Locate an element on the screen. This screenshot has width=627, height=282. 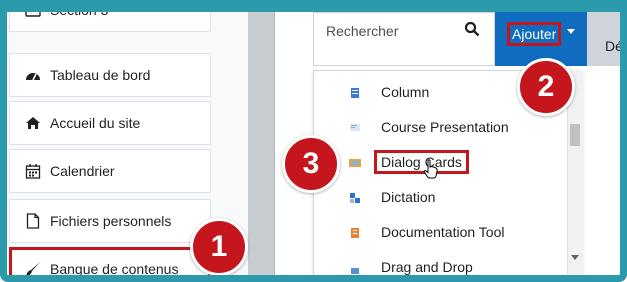
step-badge-3: 3 is located at coordinates (311, 164).